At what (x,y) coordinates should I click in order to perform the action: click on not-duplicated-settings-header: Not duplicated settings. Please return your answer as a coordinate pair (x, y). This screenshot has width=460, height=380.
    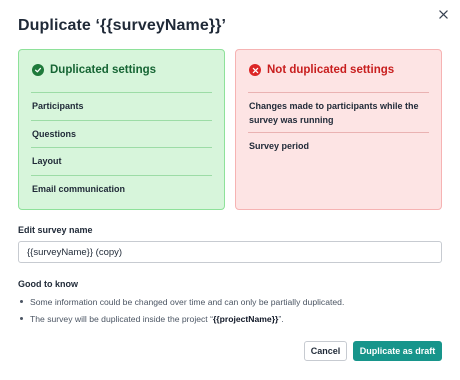
    Looking at the image, I should click on (321, 70).